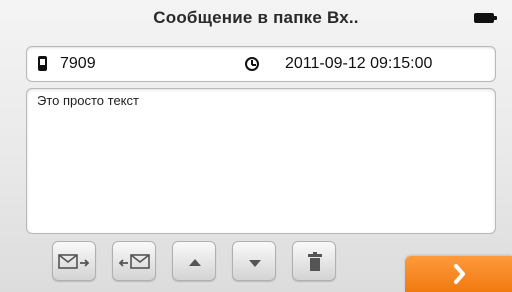 This screenshot has width=512, height=292. Describe the element at coordinates (78, 63) in the screenshot. I see `sender-number: 7909` at that location.